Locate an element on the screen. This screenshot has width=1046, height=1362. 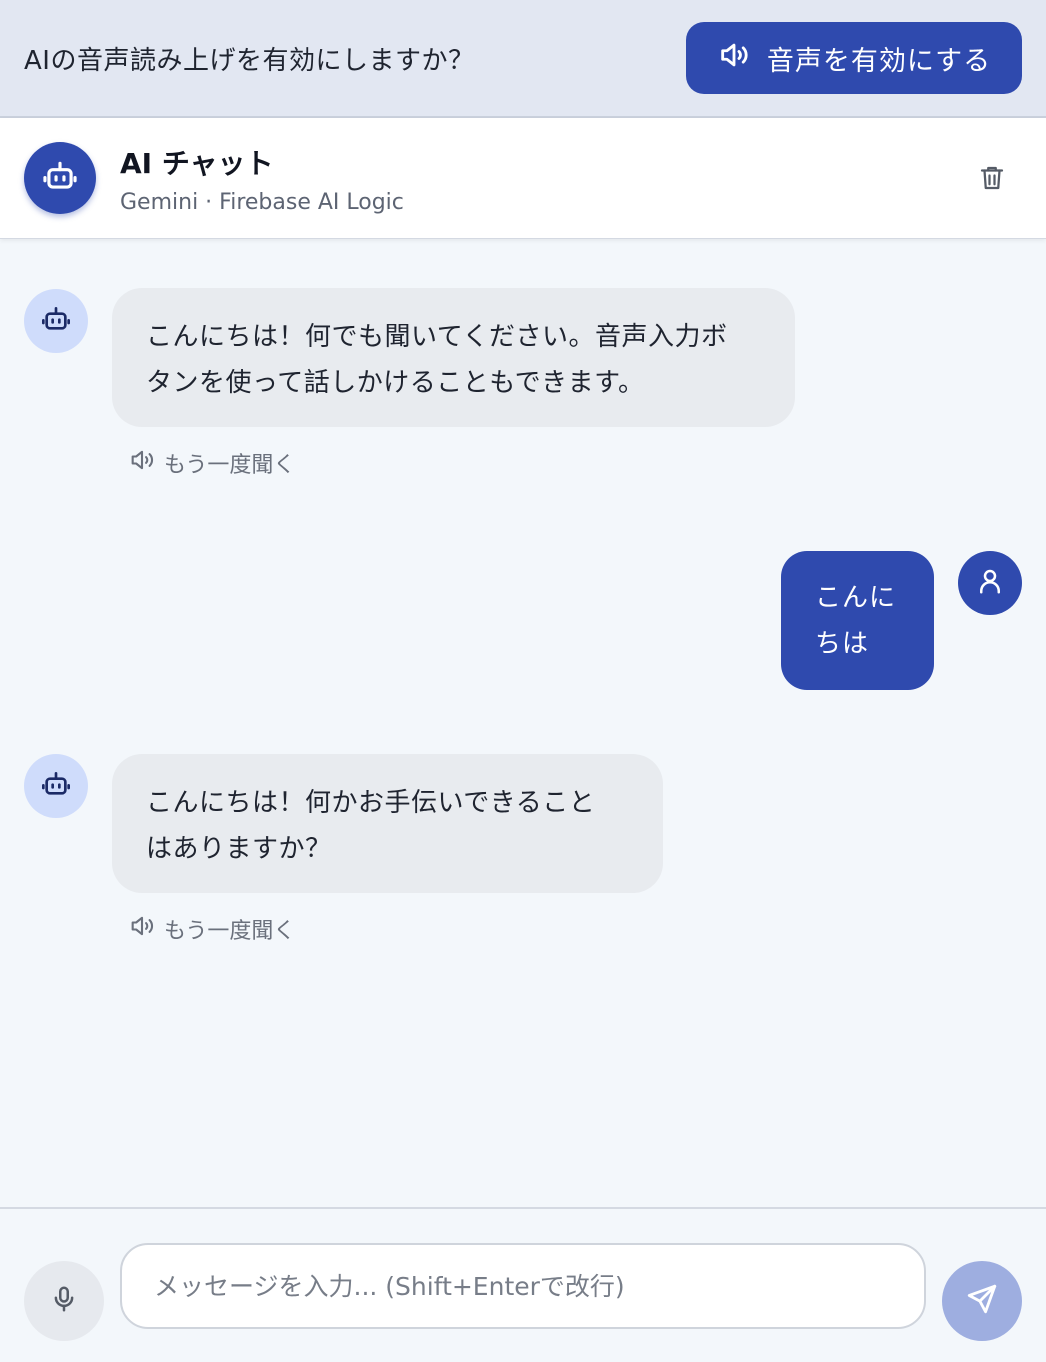
message-input is located at coordinates (523, 1286).